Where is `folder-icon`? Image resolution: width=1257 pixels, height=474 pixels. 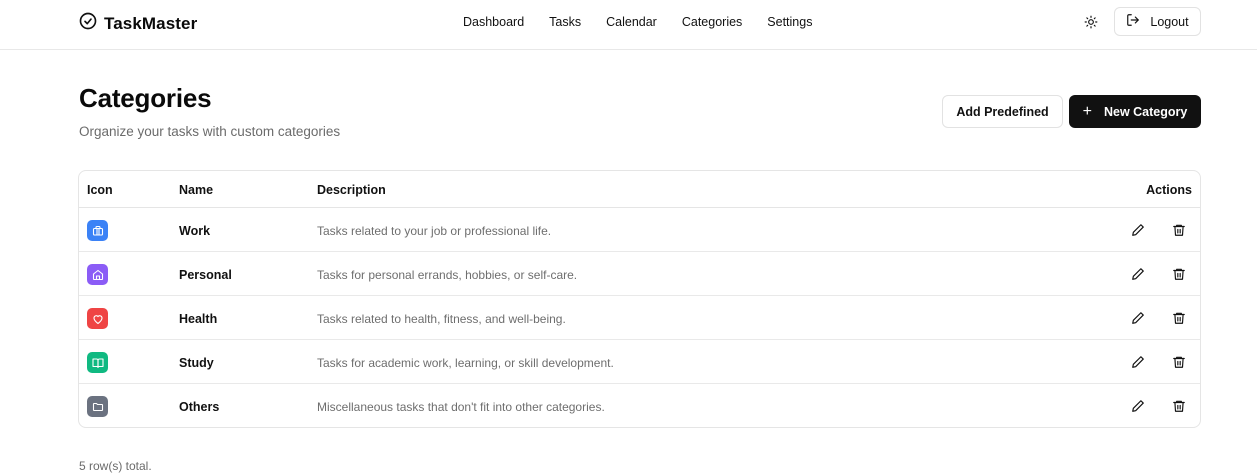
folder-icon is located at coordinates (97, 406).